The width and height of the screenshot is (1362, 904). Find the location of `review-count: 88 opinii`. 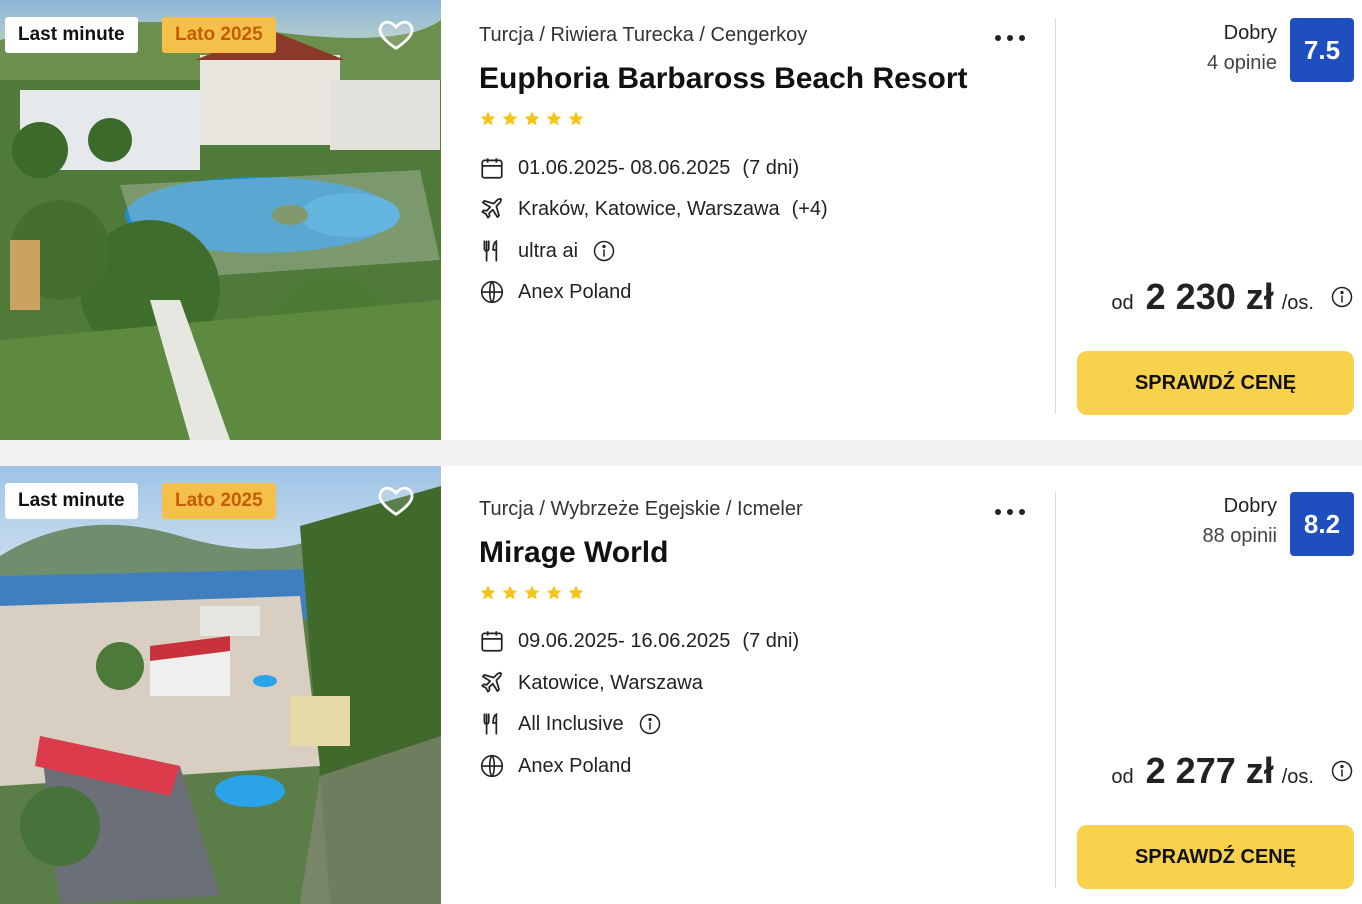

review-count: 88 opinii is located at coordinates (1239, 536).